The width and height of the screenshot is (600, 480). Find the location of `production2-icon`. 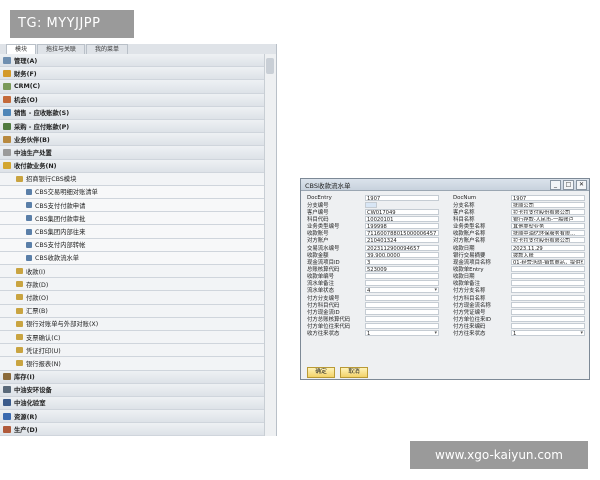

production2-icon is located at coordinates (7, 429).